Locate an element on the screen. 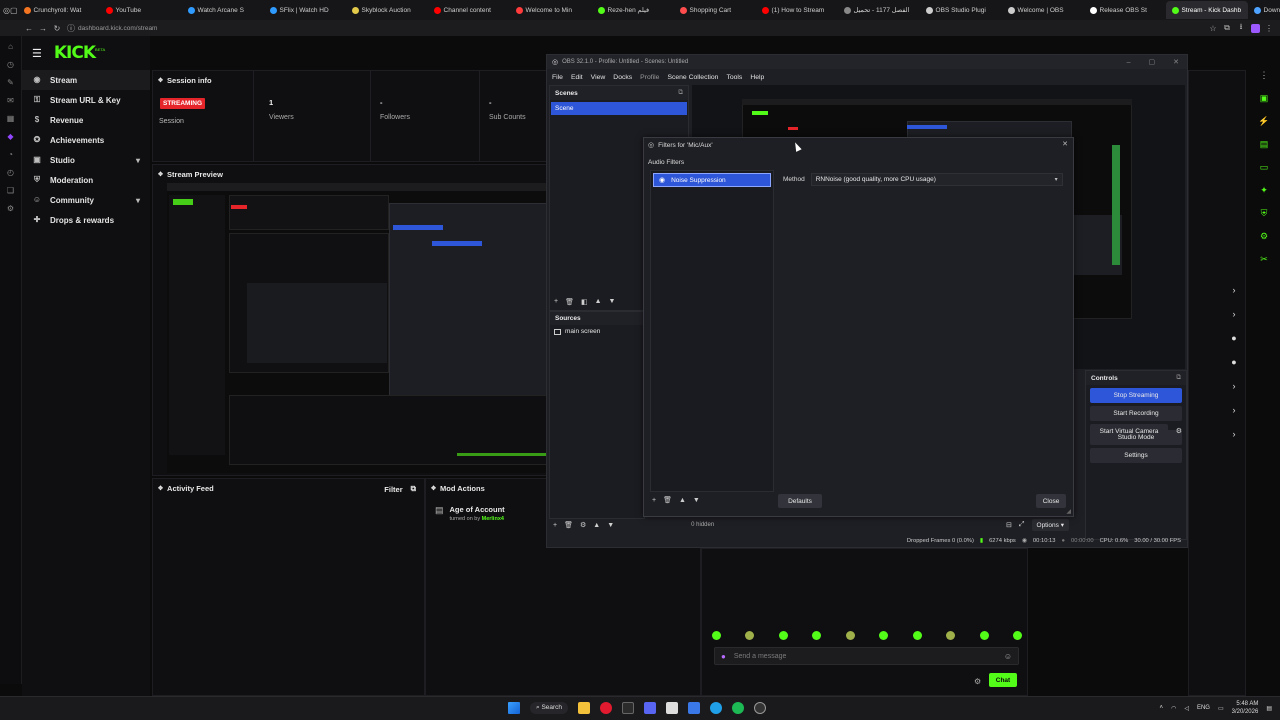  browser-tab: SFlix | Watch HD is located at coordinates (305, 10).